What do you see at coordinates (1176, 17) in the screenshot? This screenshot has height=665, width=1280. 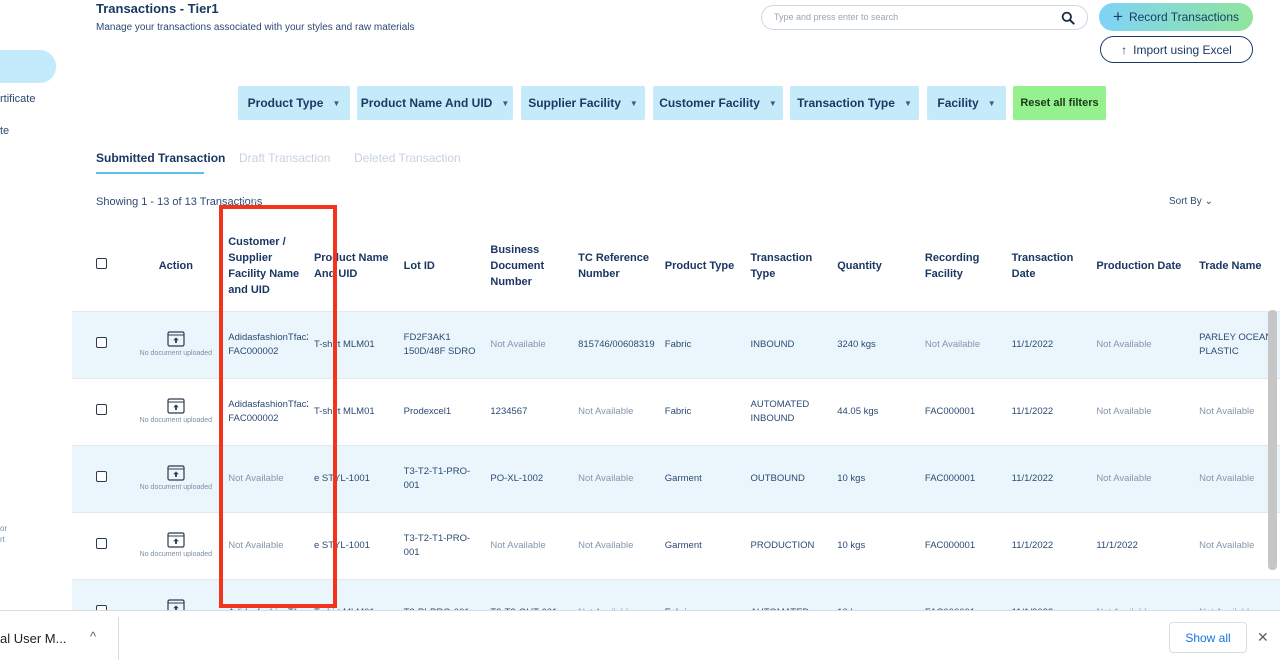 I see `record-transactions-button: + Record Transactions` at bounding box center [1176, 17].